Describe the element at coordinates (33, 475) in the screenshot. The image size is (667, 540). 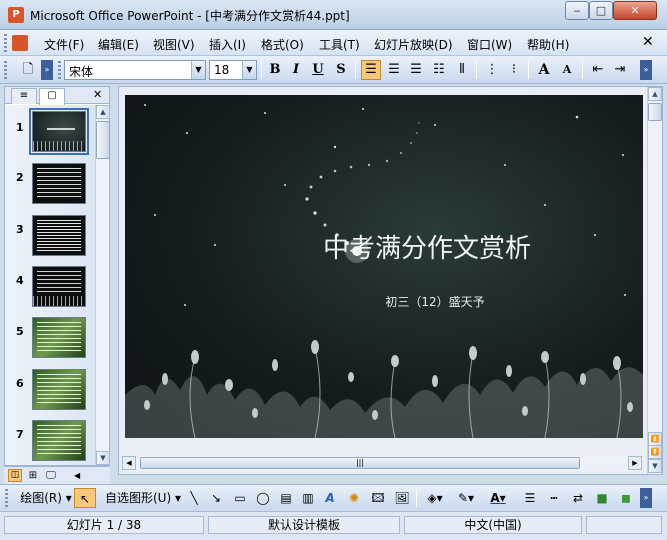
I see `slide-sorter-icon: ⊞` at that location.